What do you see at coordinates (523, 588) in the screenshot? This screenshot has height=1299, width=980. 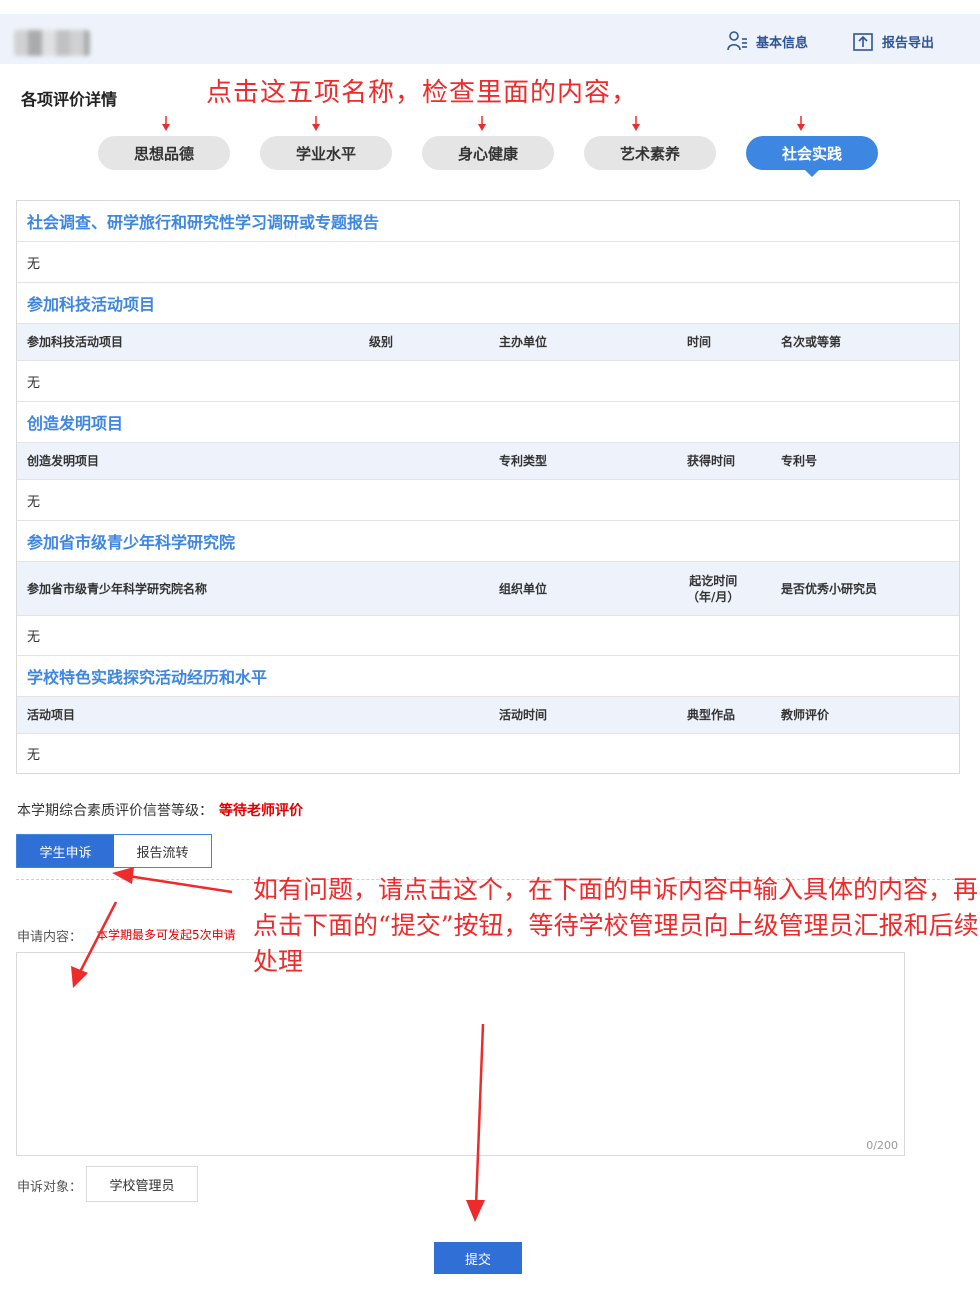 I see `column-header: 组织单位` at bounding box center [523, 588].